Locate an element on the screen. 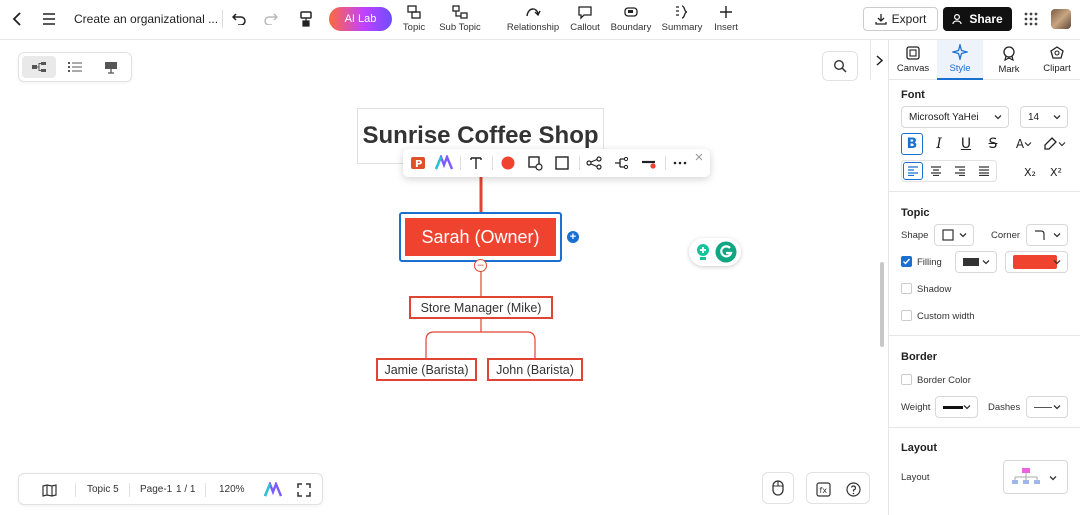 Image resolution: width=1080 pixels, height=515 pixels. border-section-title: Border is located at coordinates (919, 357).